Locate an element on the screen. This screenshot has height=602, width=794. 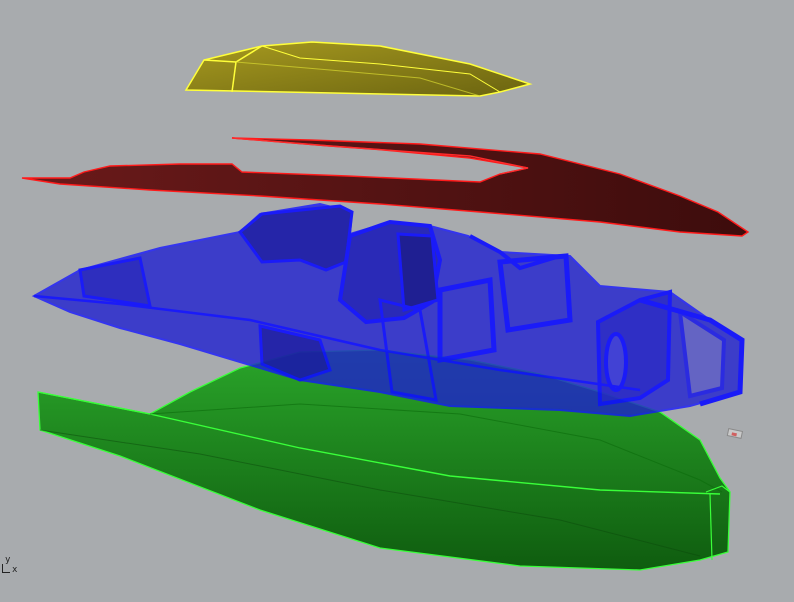
canopy-part is located at coordinates (358, 69).